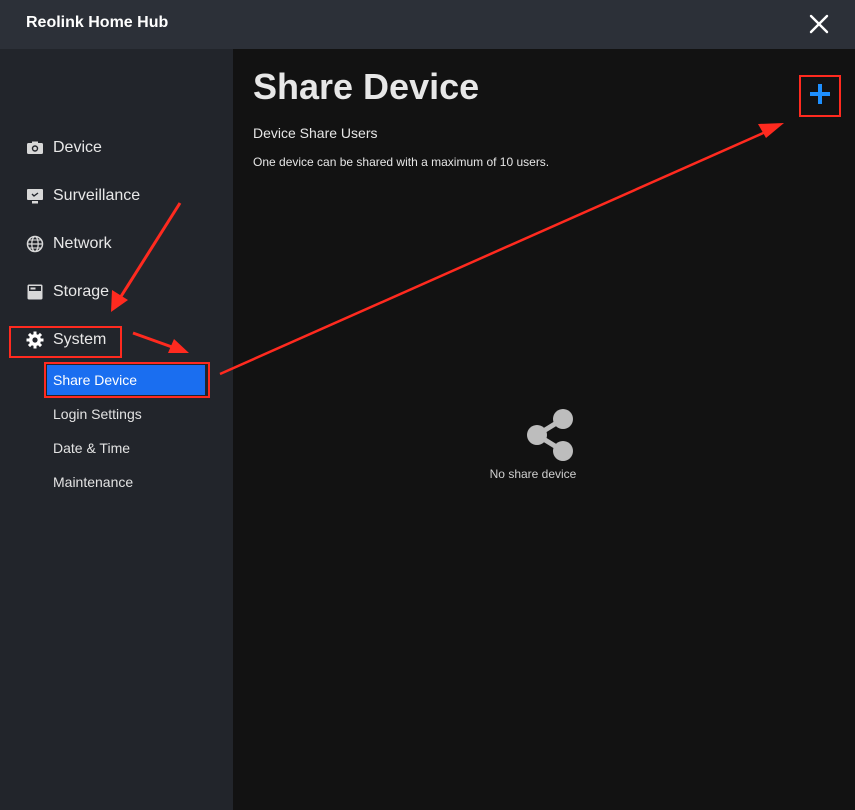 This screenshot has width=855, height=810. What do you see at coordinates (97, 195) in the screenshot?
I see `sidebar-item-label: Surveillance` at bounding box center [97, 195].